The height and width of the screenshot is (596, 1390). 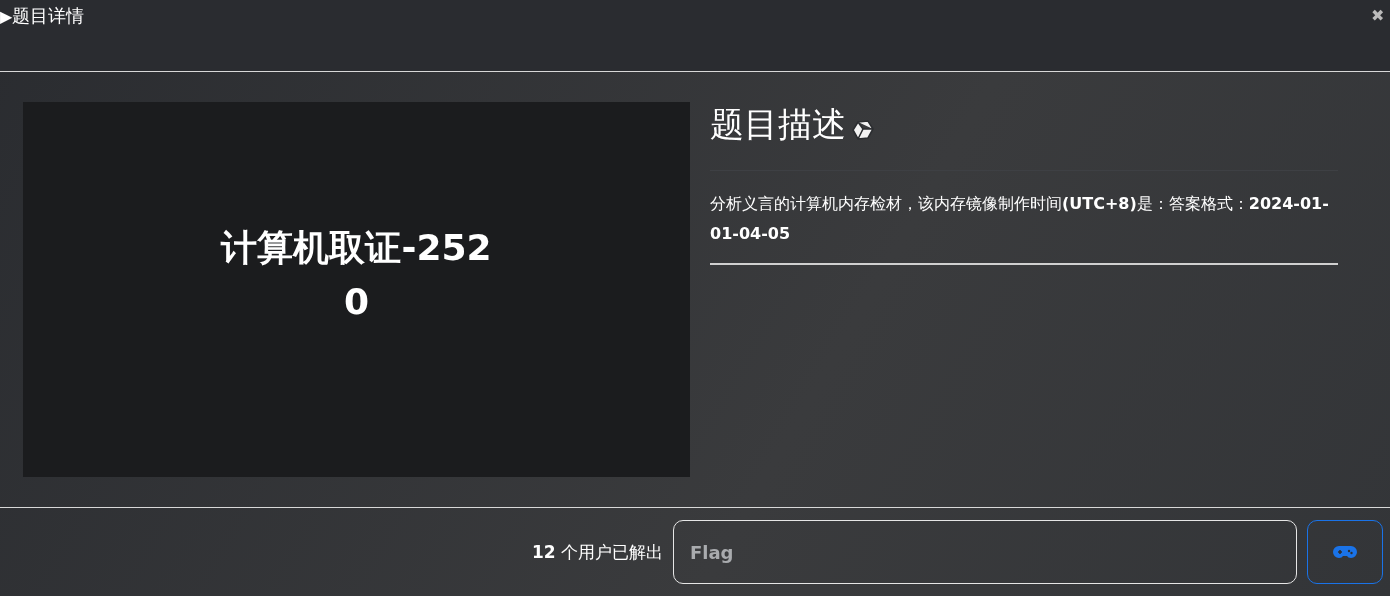 I want to click on gamepad-icon, so click(x=1345, y=552).